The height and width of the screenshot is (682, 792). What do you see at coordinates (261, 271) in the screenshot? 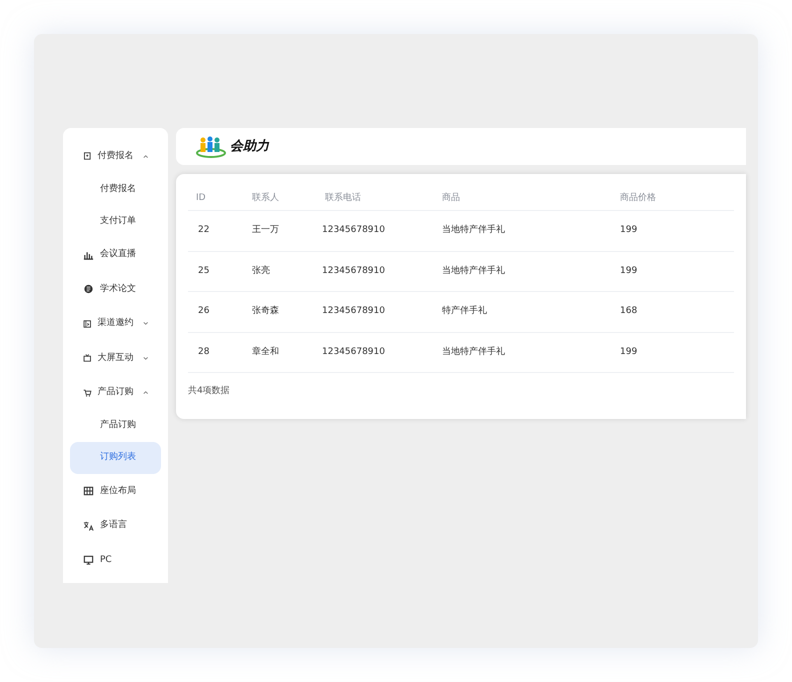
I see `table-cell-text: 张亮` at bounding box center [261, 271].